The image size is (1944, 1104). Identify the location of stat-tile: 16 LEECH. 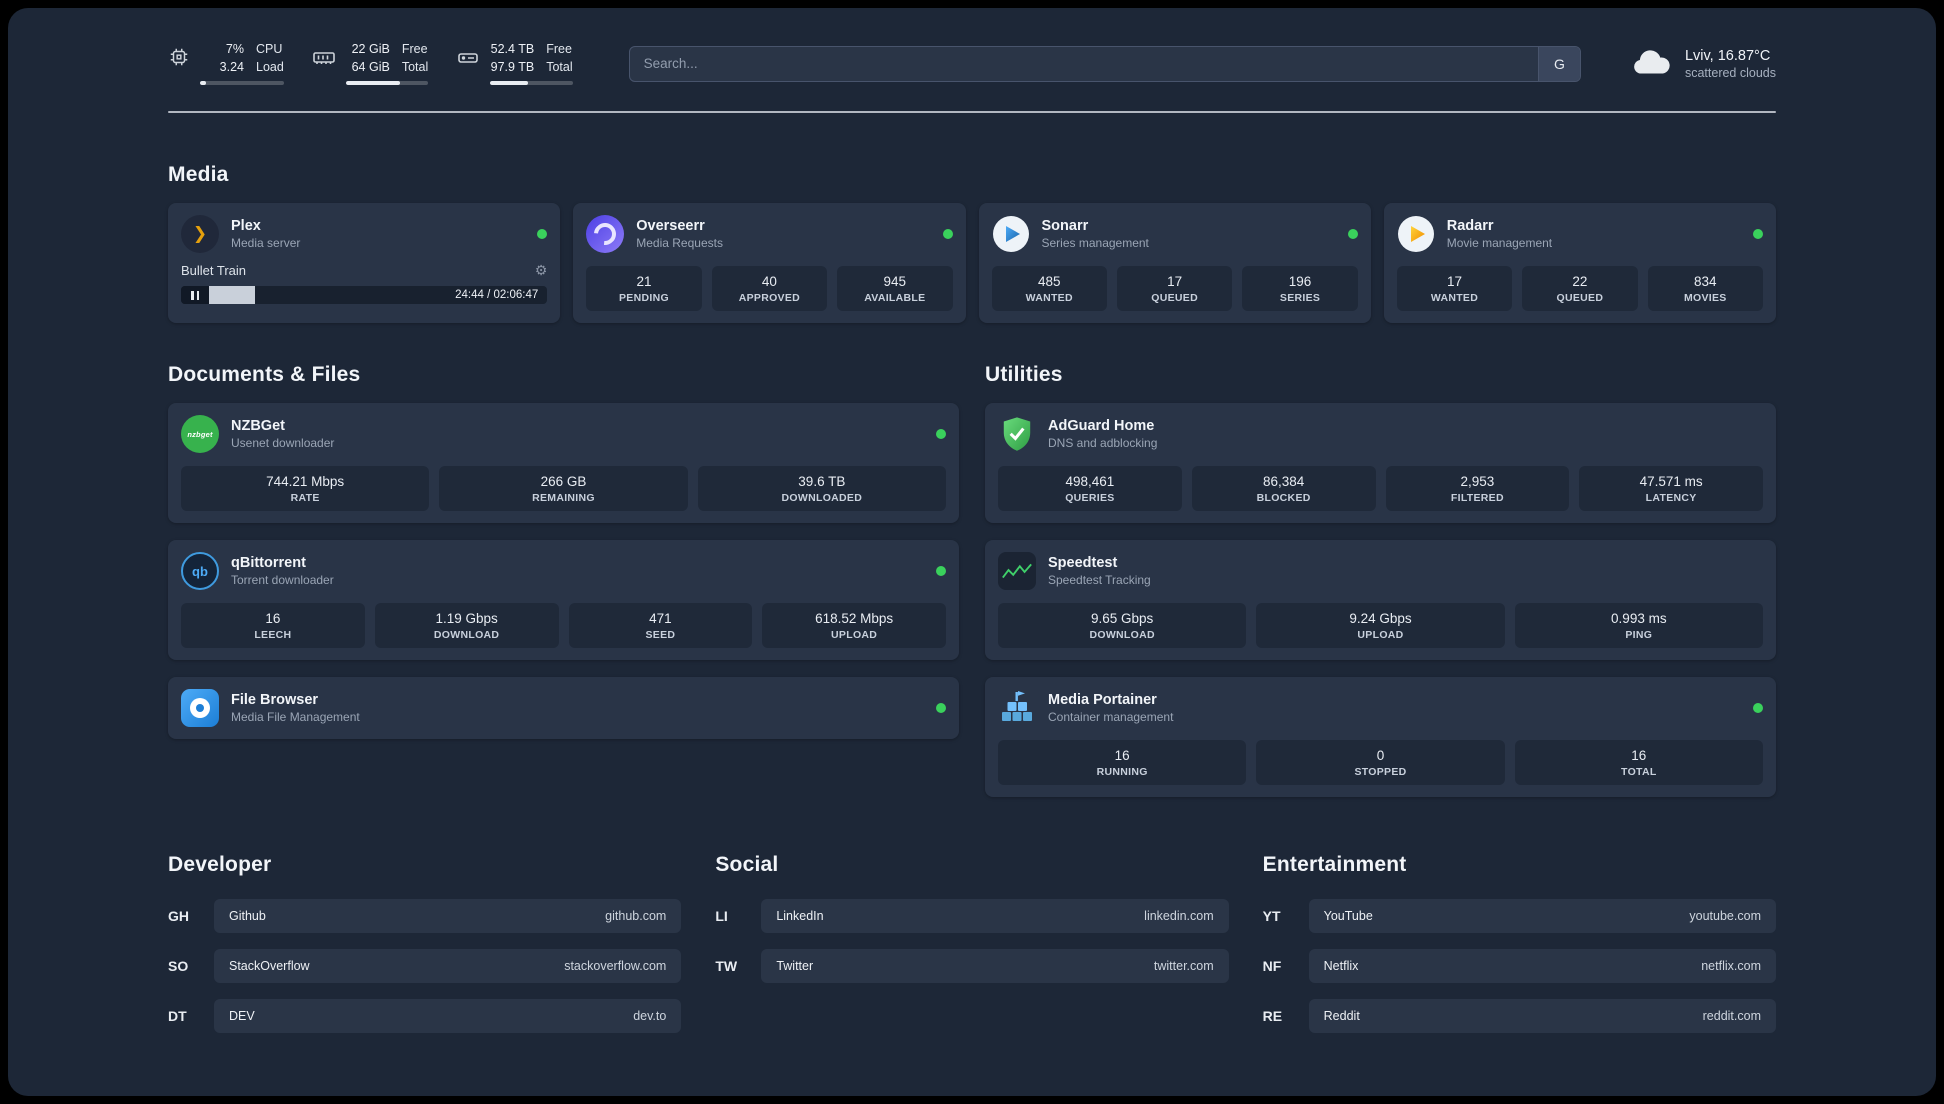
(273, 626).